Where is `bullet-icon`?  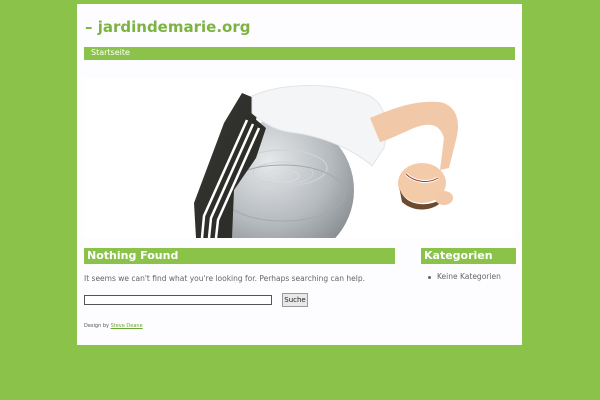
bullet-icon is located at coordinates (429, 277).